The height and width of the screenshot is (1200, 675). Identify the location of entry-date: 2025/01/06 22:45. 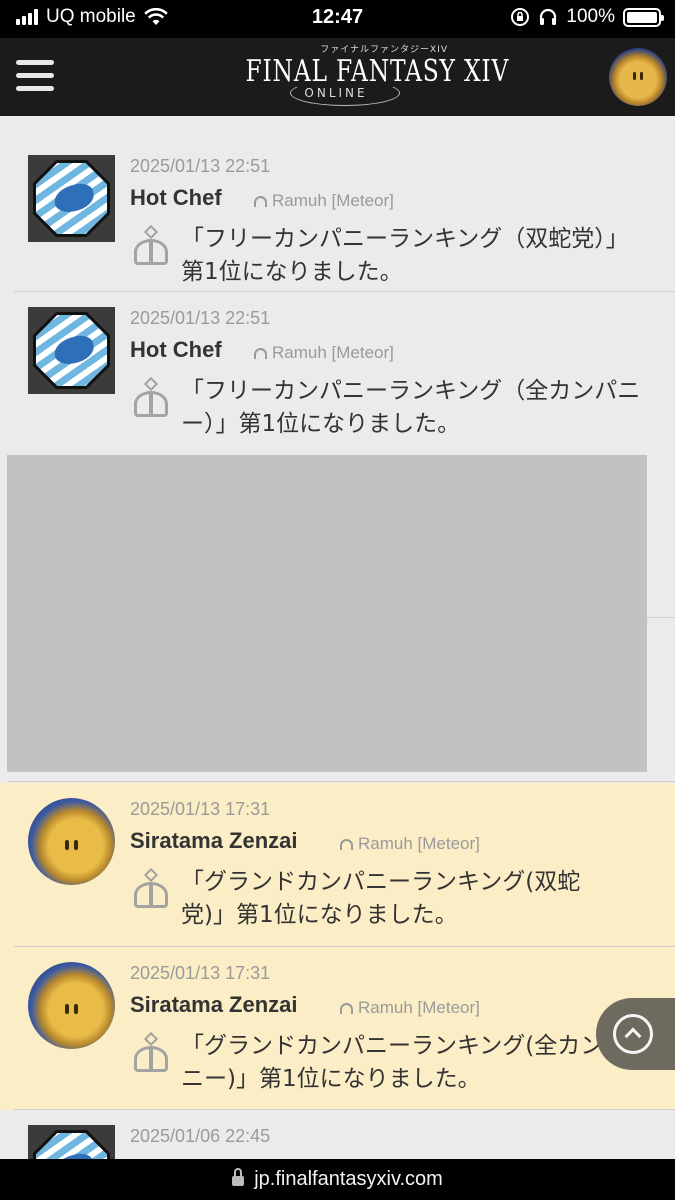
(200, 1136).